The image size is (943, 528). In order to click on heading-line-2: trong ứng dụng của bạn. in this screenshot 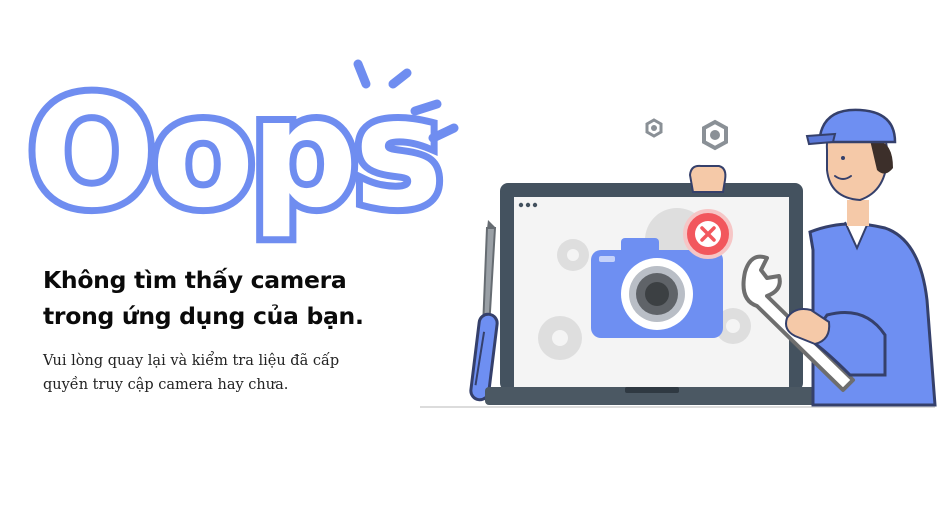, I will do `click(203, 316)`.